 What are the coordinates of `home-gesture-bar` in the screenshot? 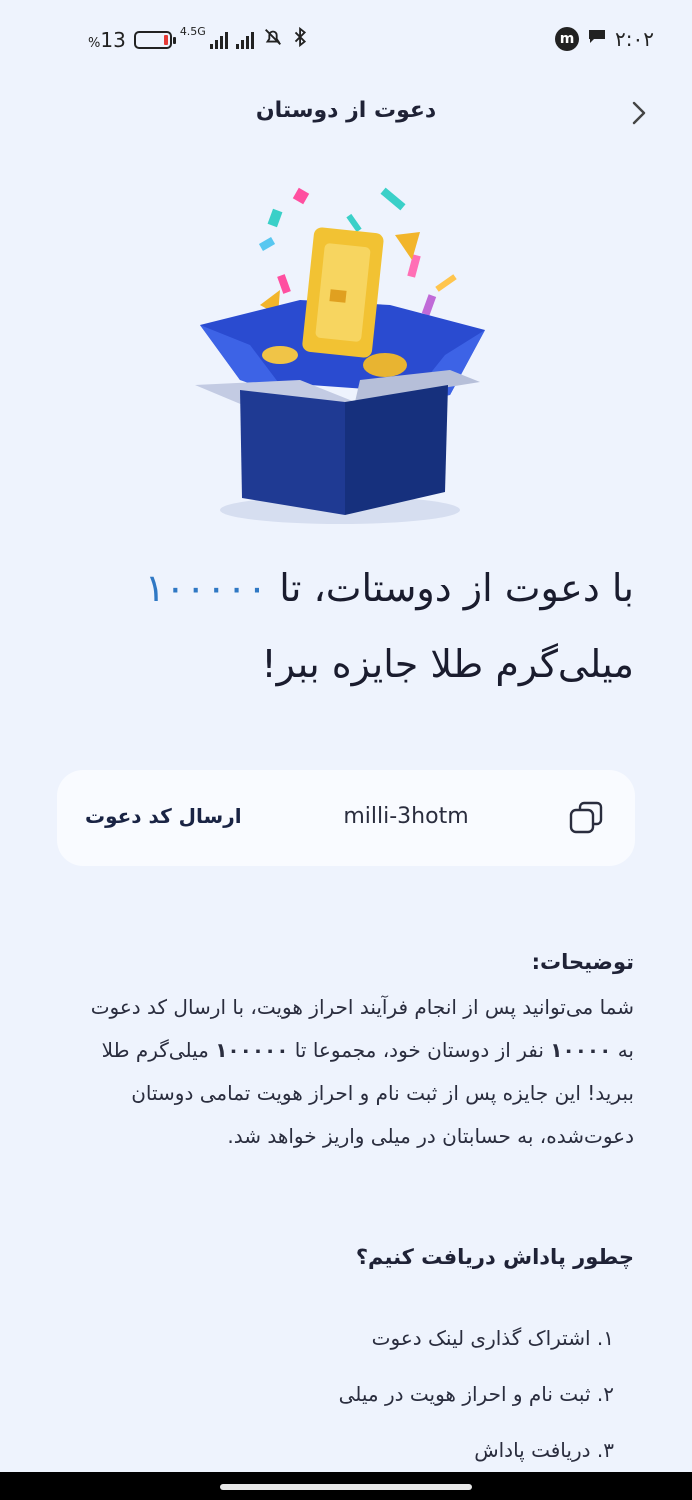 It's located at (346, 1487).